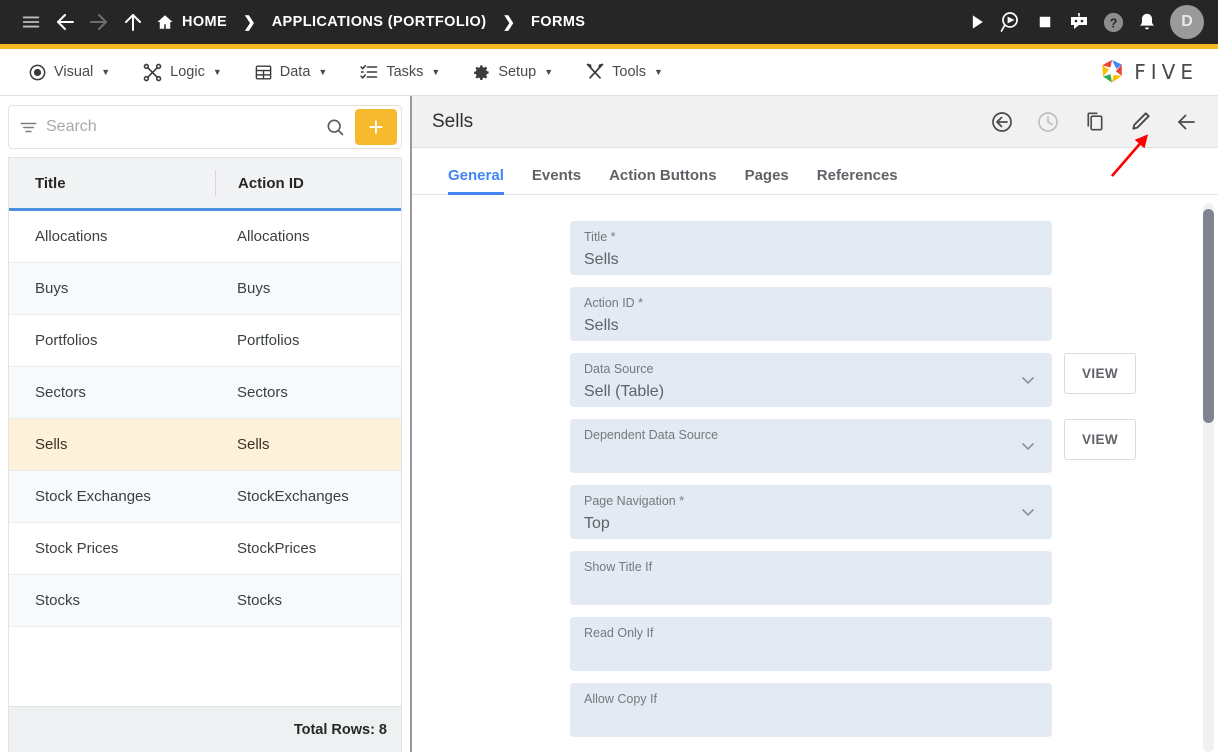  Describe the element at coordinates (815, 122) in the screenshot. I see `detail-panel-header: Sells` at that location.